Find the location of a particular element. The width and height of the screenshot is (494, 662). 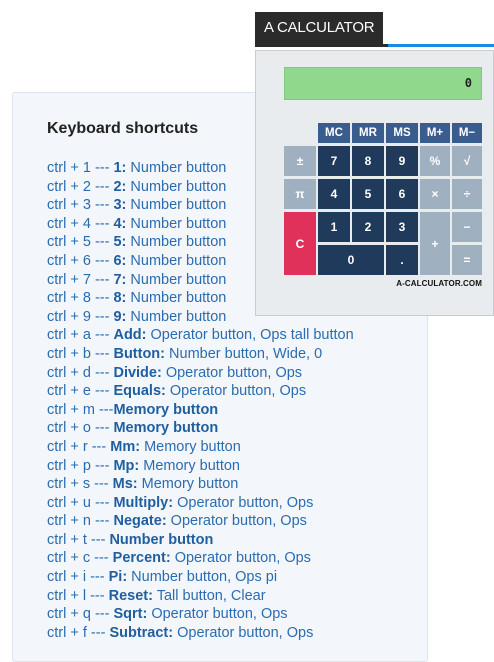

shortcut-item: ctrl + s --- Ms: Memory button is located at coordinates (143, 484).